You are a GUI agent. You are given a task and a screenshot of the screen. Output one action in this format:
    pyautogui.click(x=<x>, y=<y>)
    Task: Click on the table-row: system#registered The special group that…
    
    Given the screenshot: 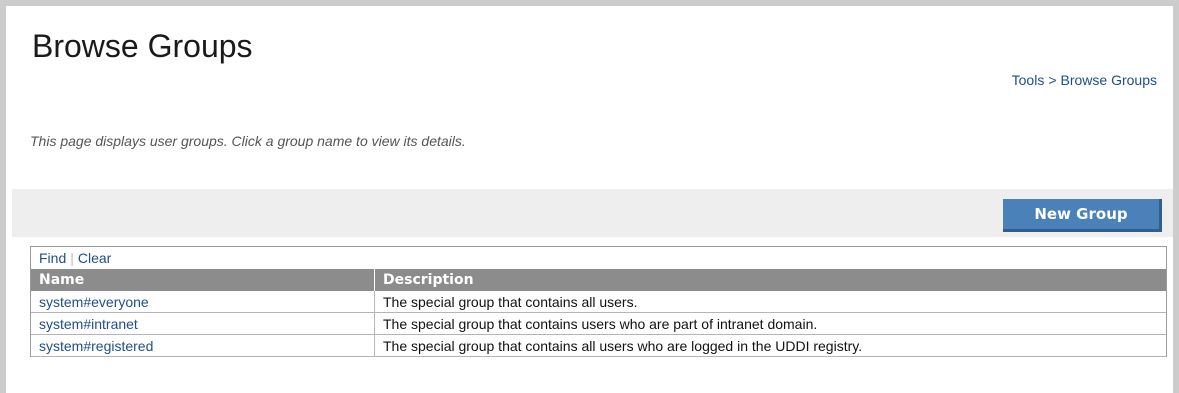 What is the action you would take?
    pyautogui.click(x=598, y=345)
    